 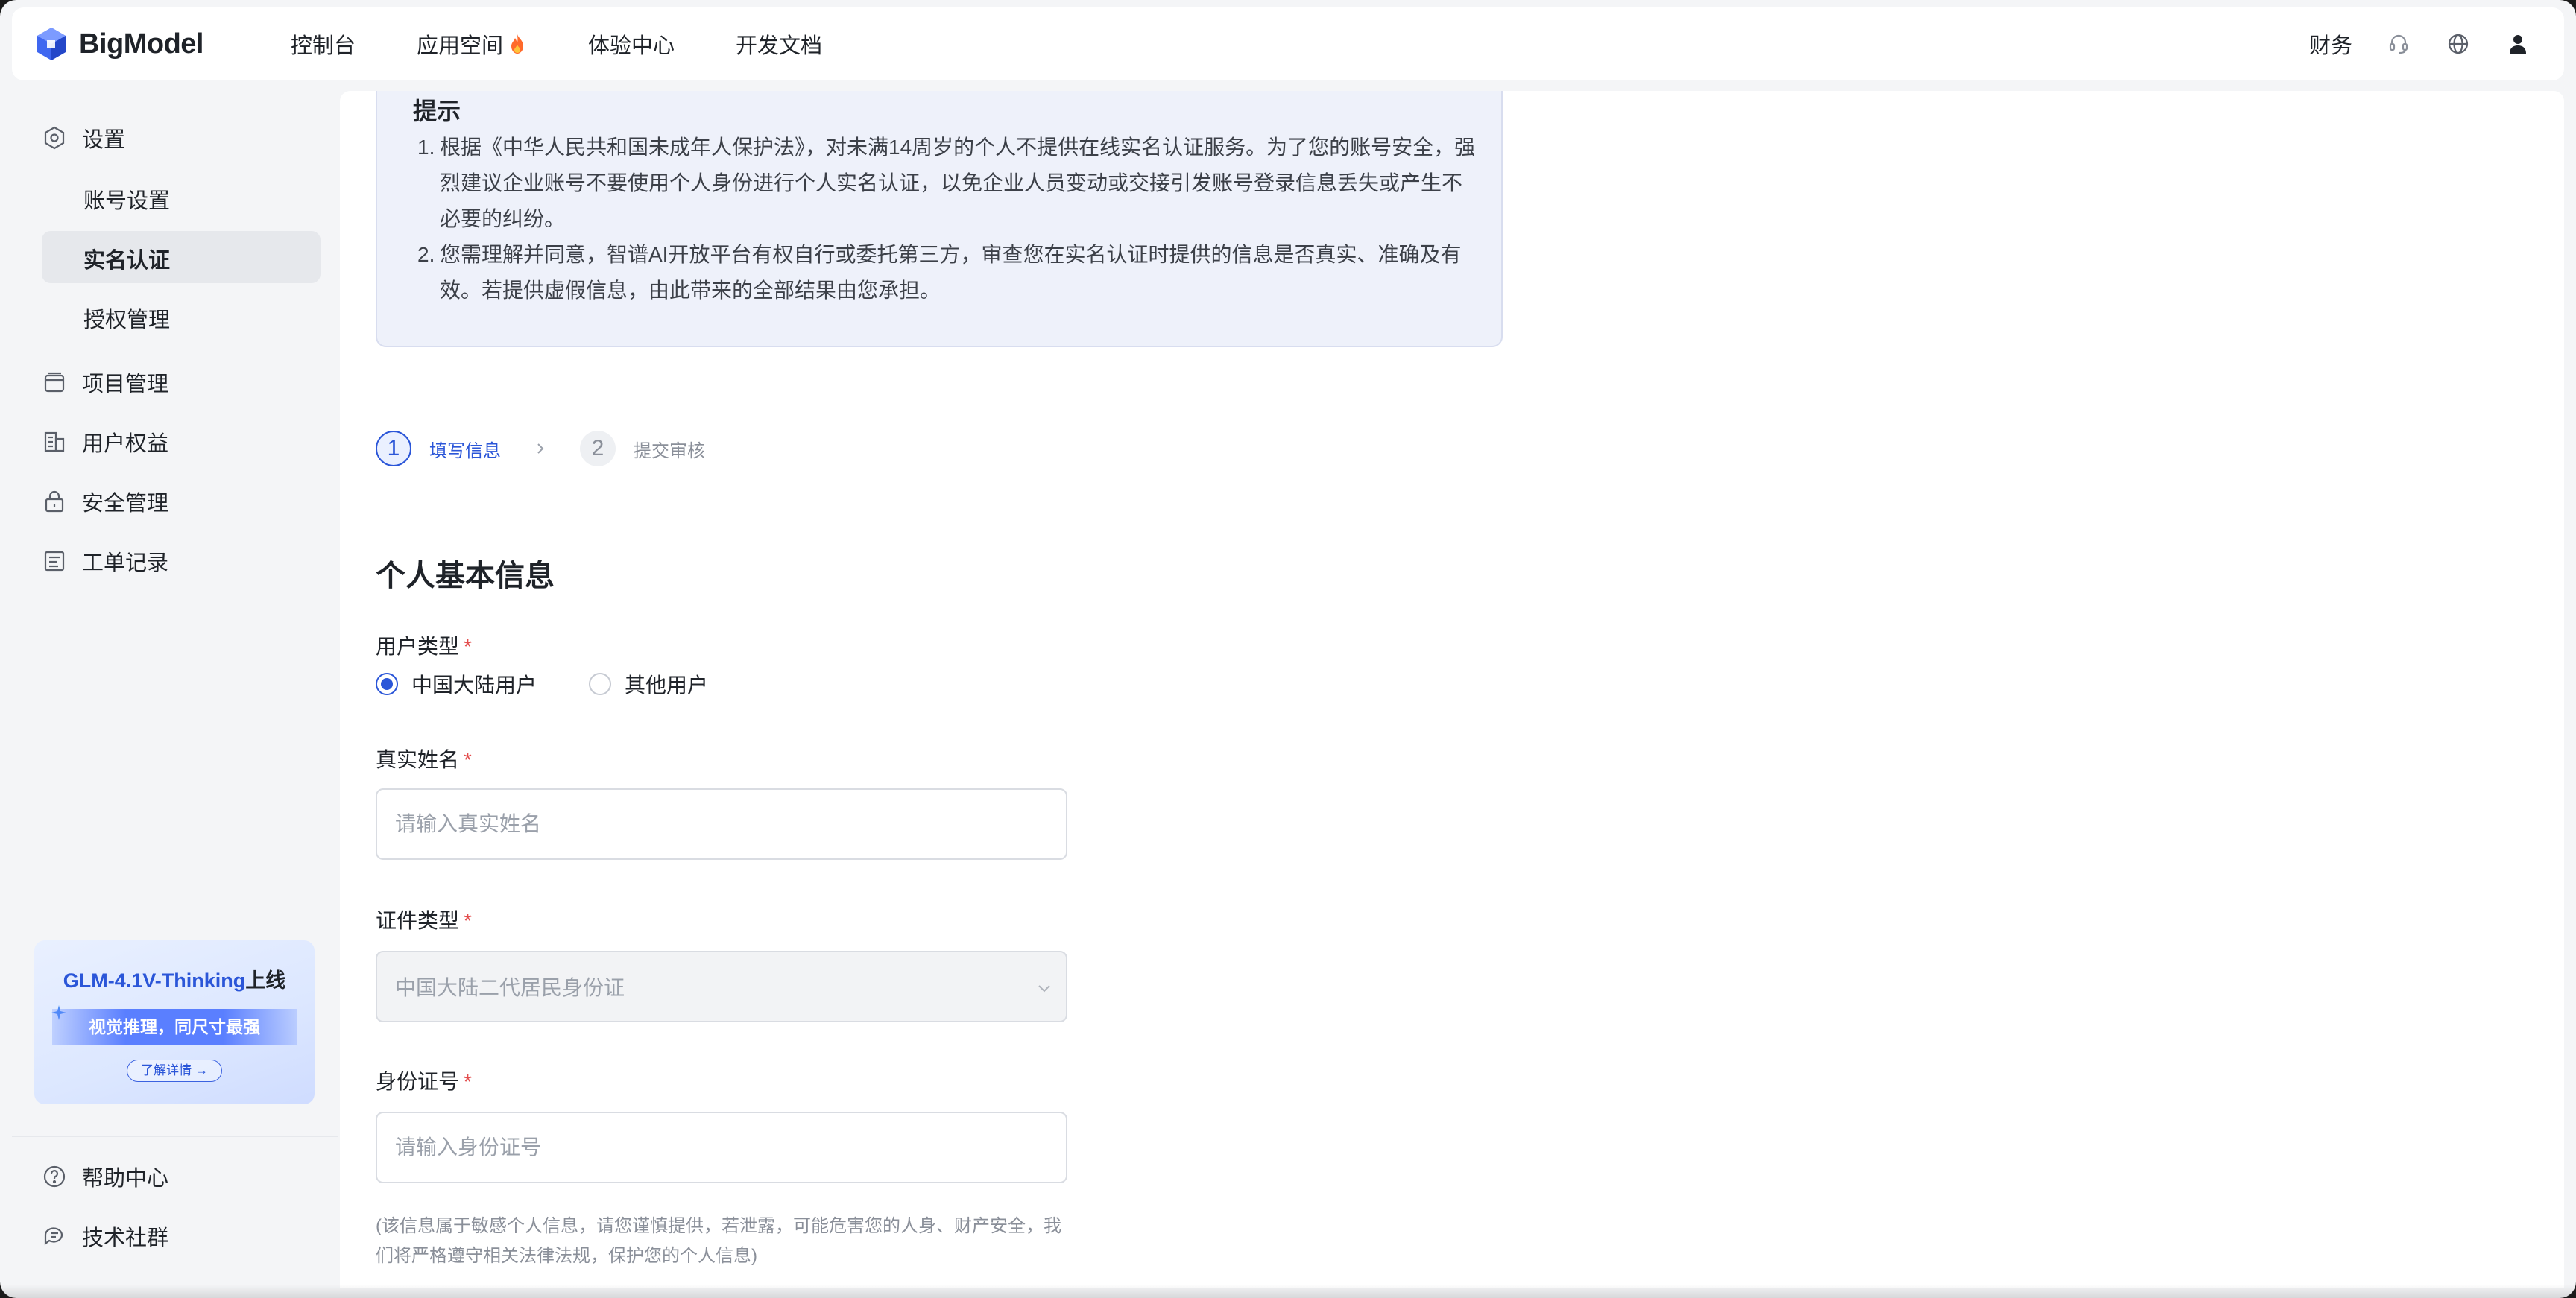 I want to click on id-type-value: 中国大陆二代居民身份证, so click(x=510, y=987).